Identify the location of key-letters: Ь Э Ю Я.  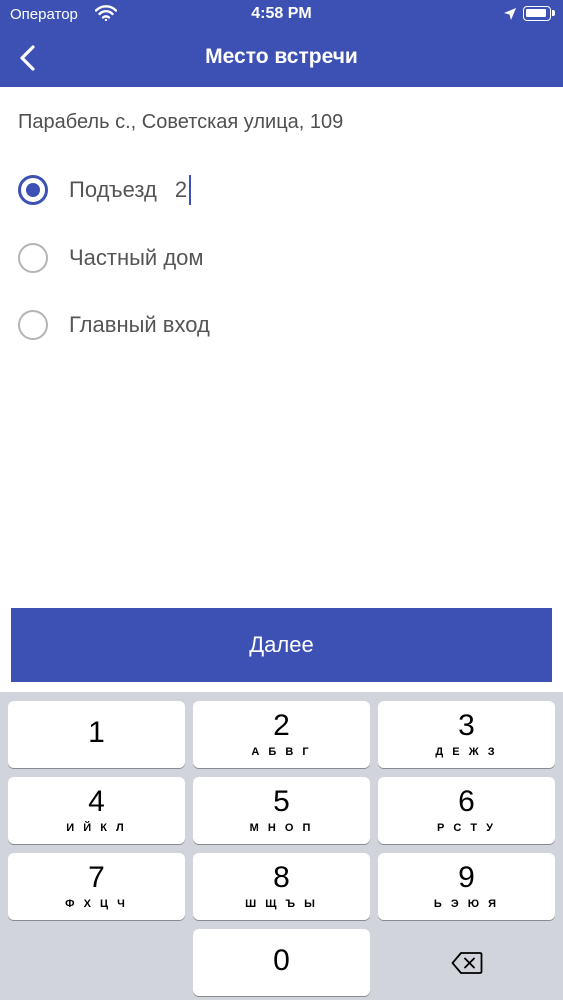
(466, 904).